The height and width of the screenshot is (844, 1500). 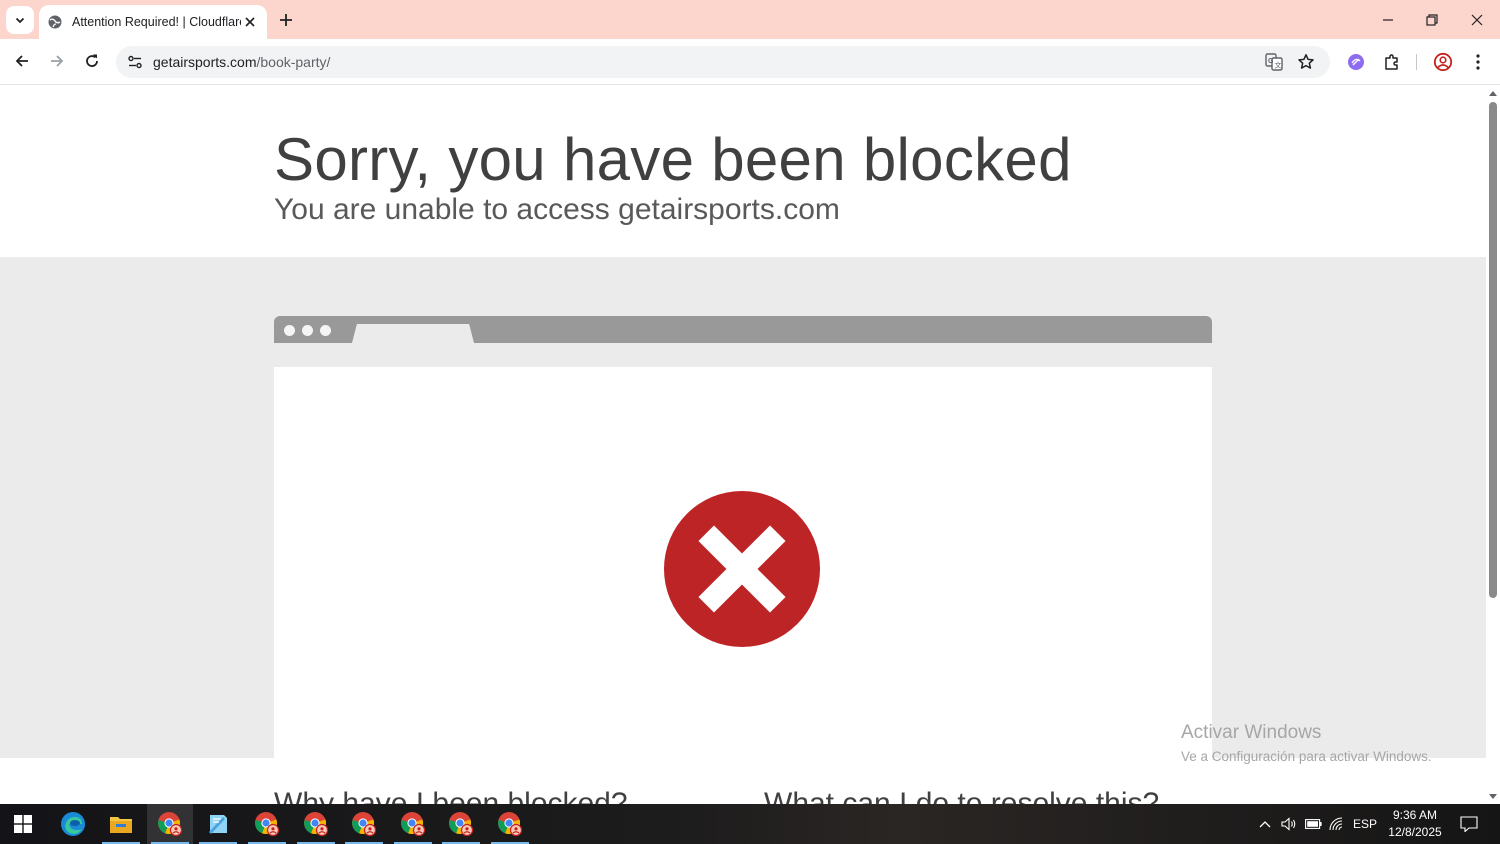 I want to click on browser-toolbar: getairsports.com/book-party/ G文, so click(x=750, y=62).